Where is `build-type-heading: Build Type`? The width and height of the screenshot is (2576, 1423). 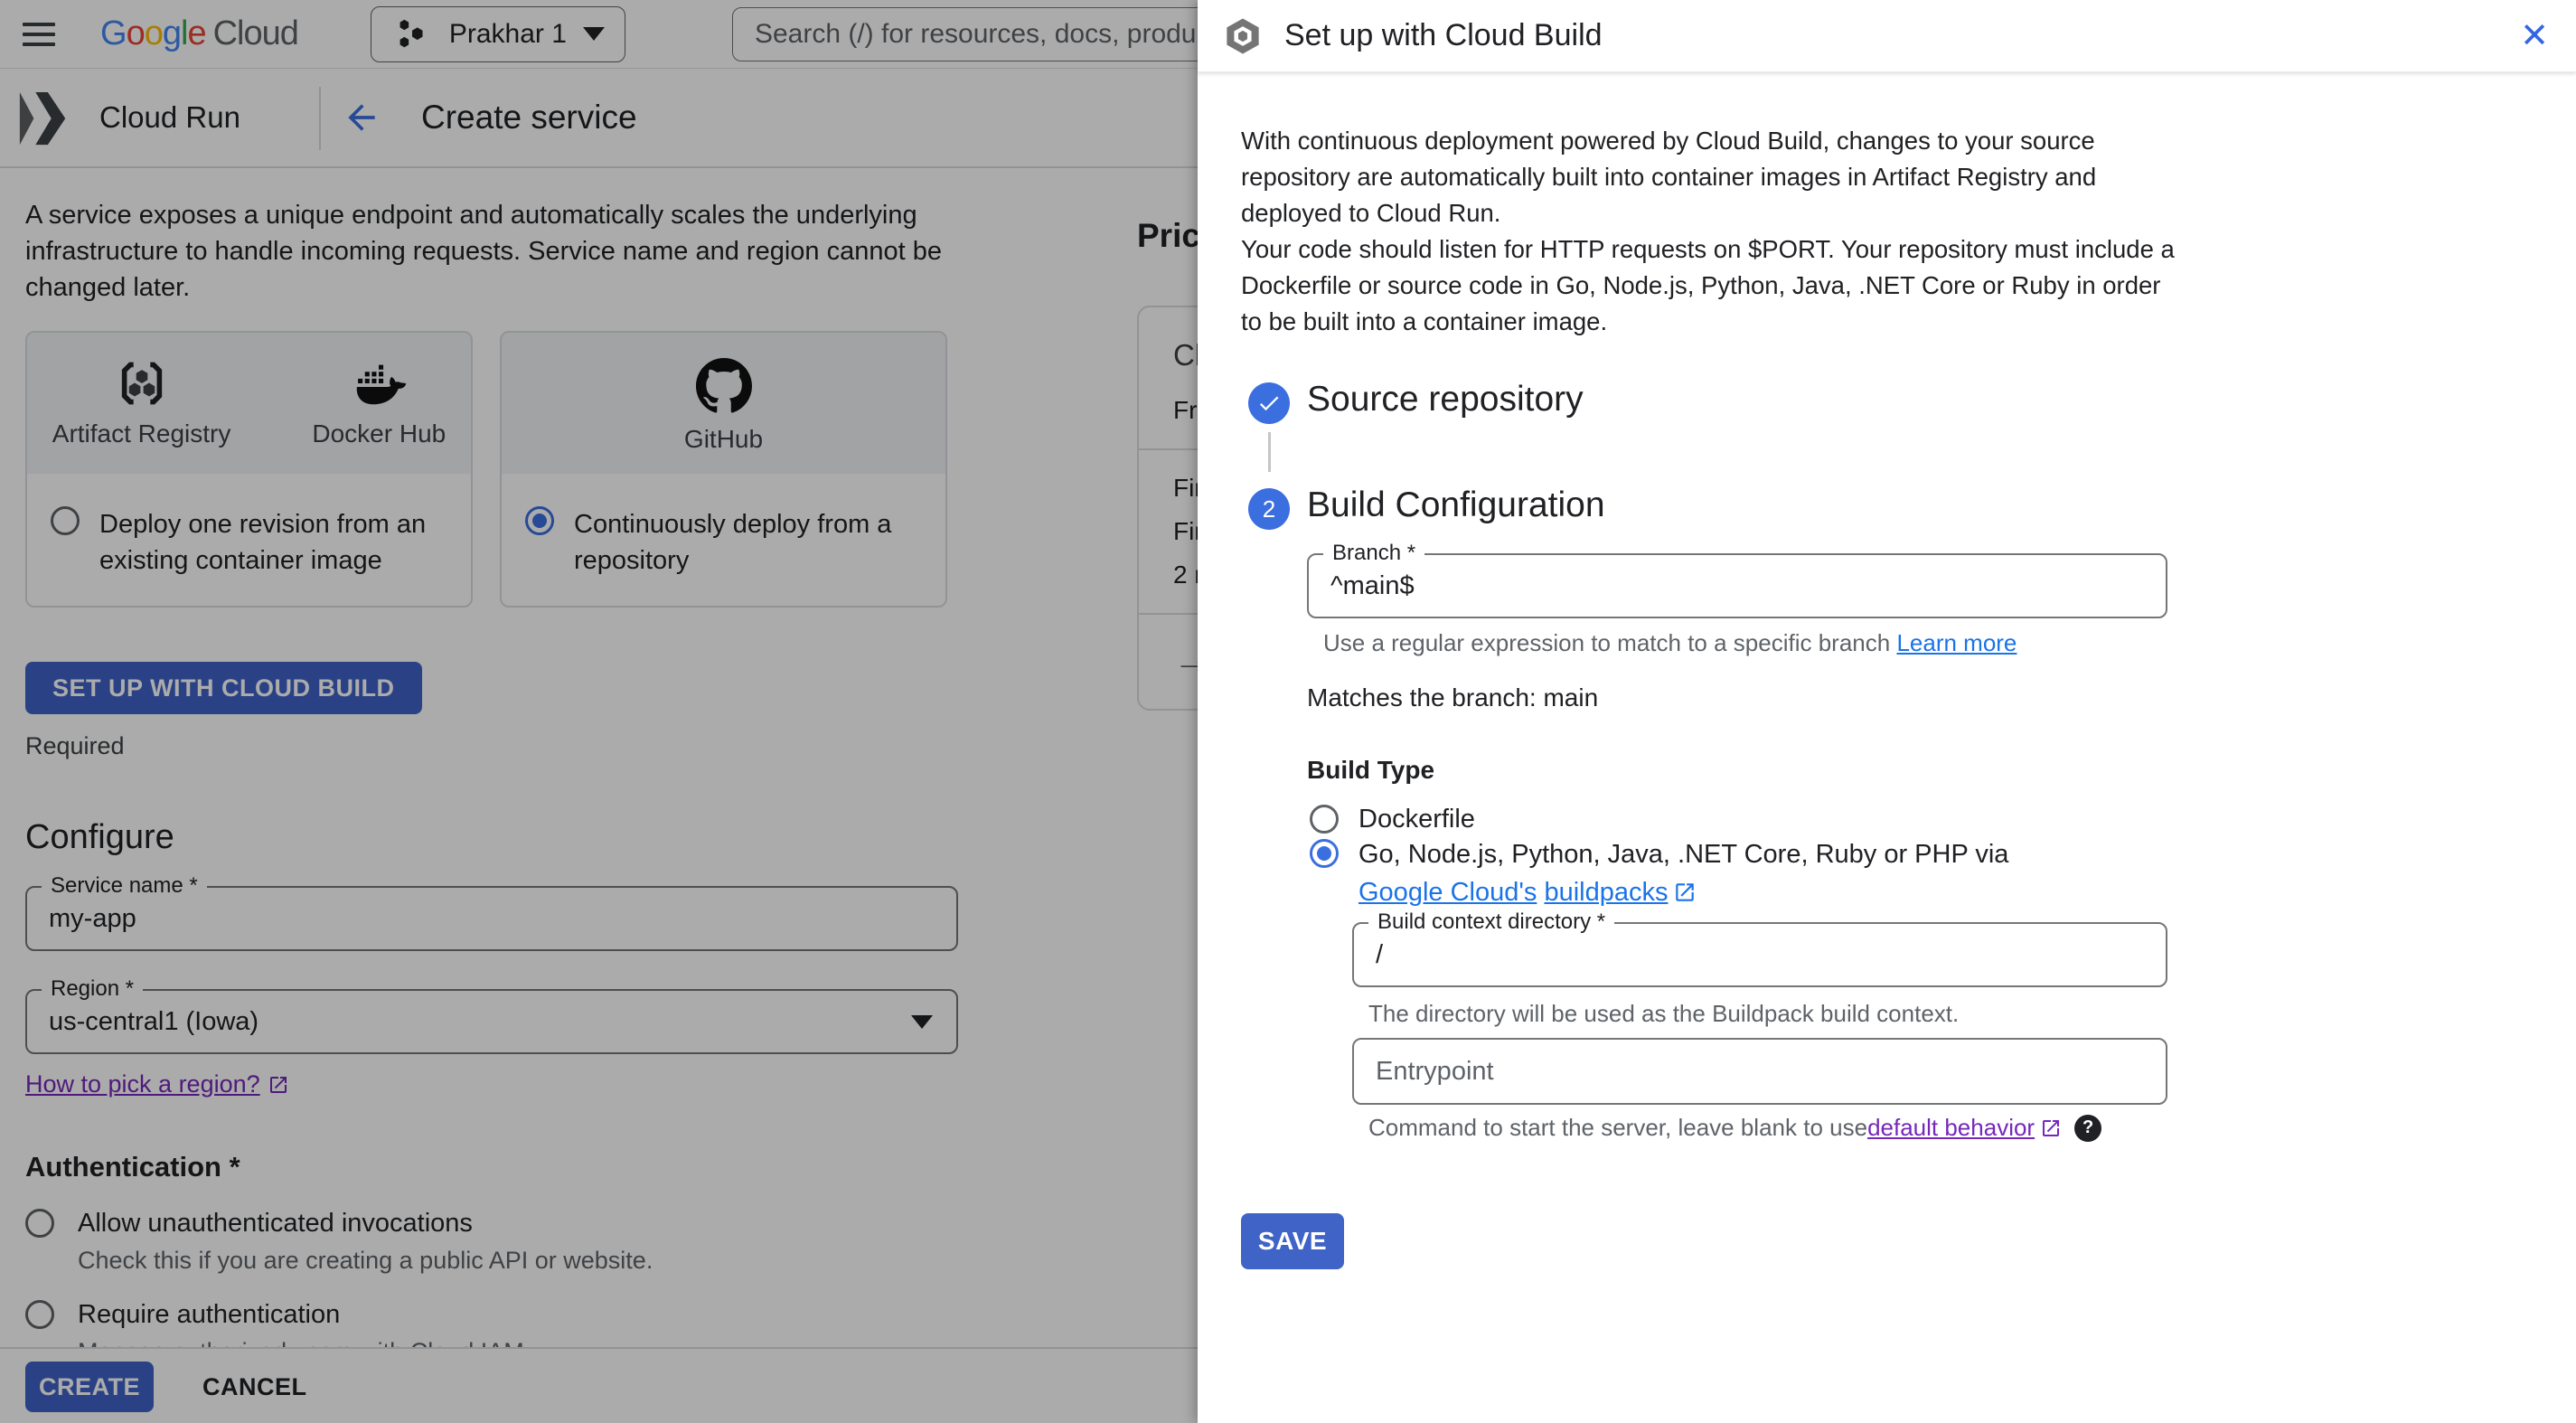
build-type-heading: Build Type is located at coordinates (1371, 770).